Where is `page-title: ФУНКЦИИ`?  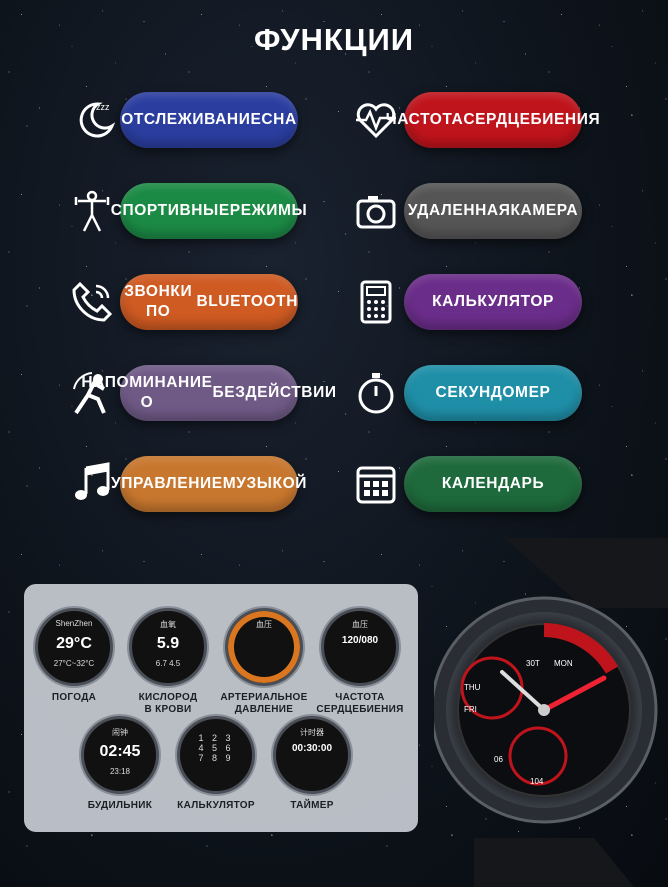 page-title: ФУНКЦИИ is located at coordinates (334, 39).